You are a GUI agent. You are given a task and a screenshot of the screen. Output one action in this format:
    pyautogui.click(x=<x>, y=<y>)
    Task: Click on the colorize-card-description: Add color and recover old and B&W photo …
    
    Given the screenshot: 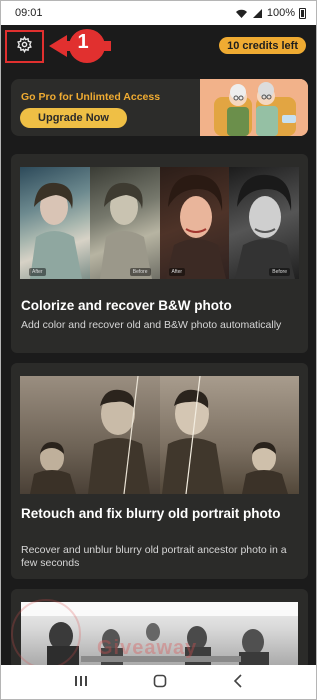 What is the action you would take?
    pyautogui.click(x=151, y=325)
    